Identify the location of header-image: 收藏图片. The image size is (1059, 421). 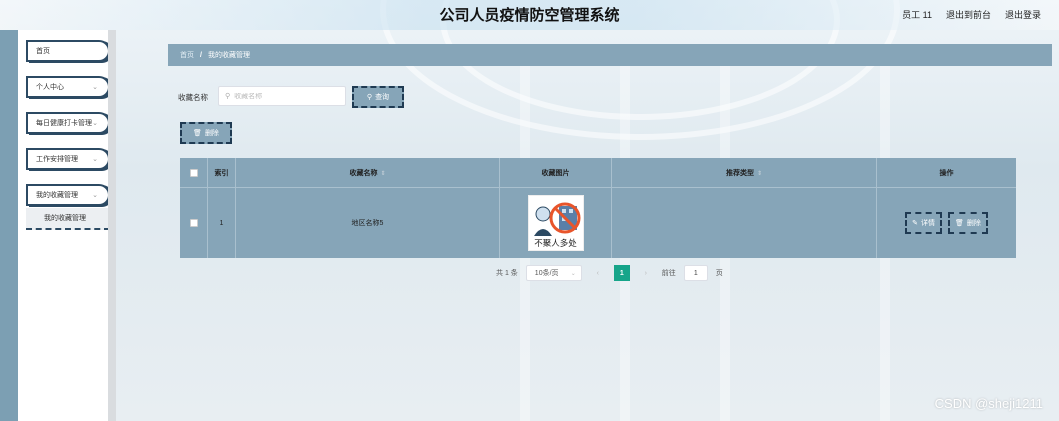
(556, 173).